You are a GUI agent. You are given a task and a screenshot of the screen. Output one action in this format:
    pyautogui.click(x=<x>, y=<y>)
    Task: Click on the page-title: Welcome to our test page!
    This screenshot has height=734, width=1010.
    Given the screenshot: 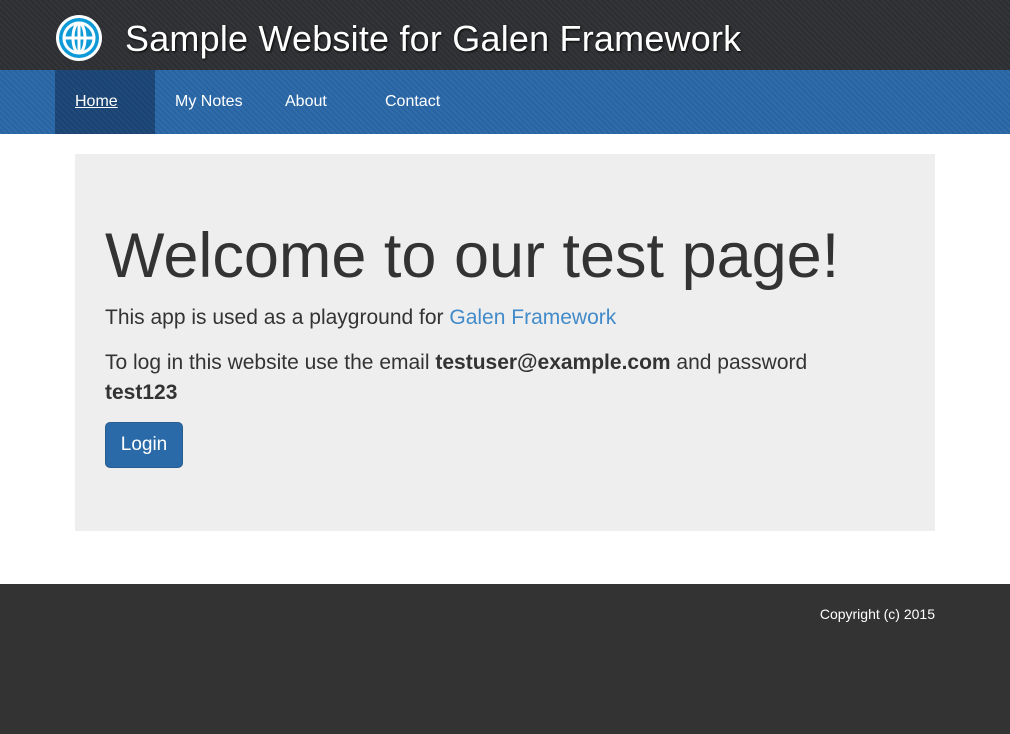 What is the action you would take?
    pyautogui.click(x=472, y=256)
    